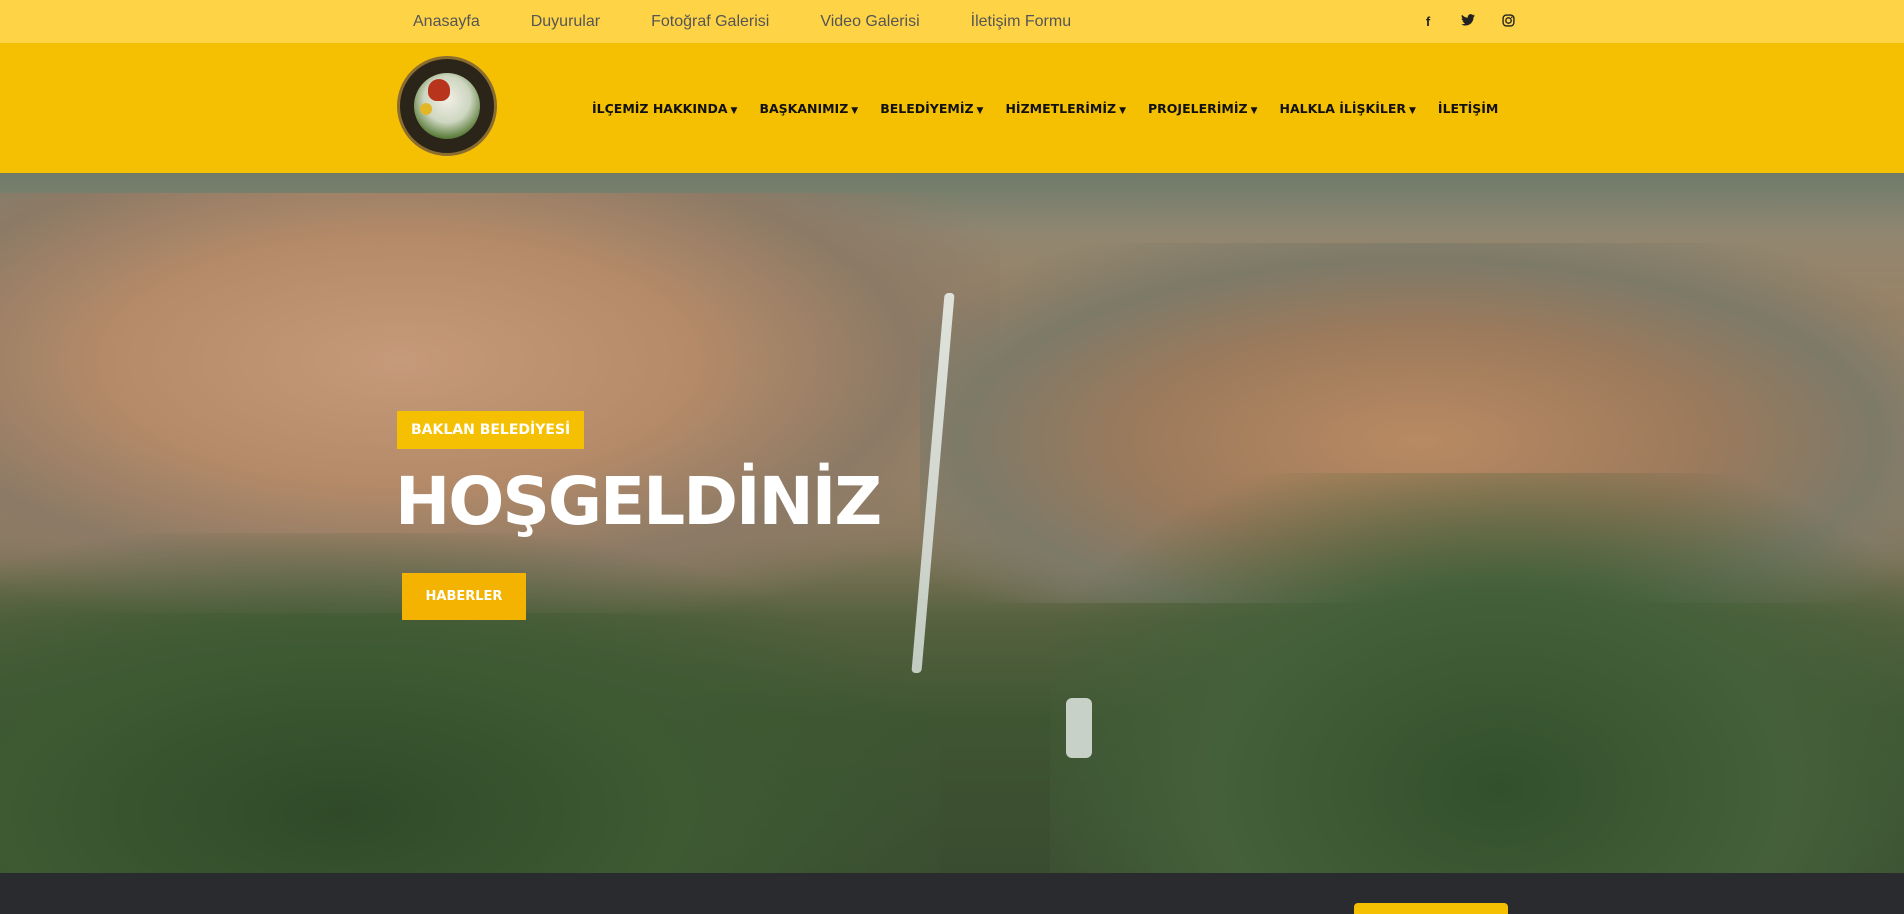  Describe the element at coordinates (1079, 728) in the screenshot. I see `hero-waterfall-lower` at that location.